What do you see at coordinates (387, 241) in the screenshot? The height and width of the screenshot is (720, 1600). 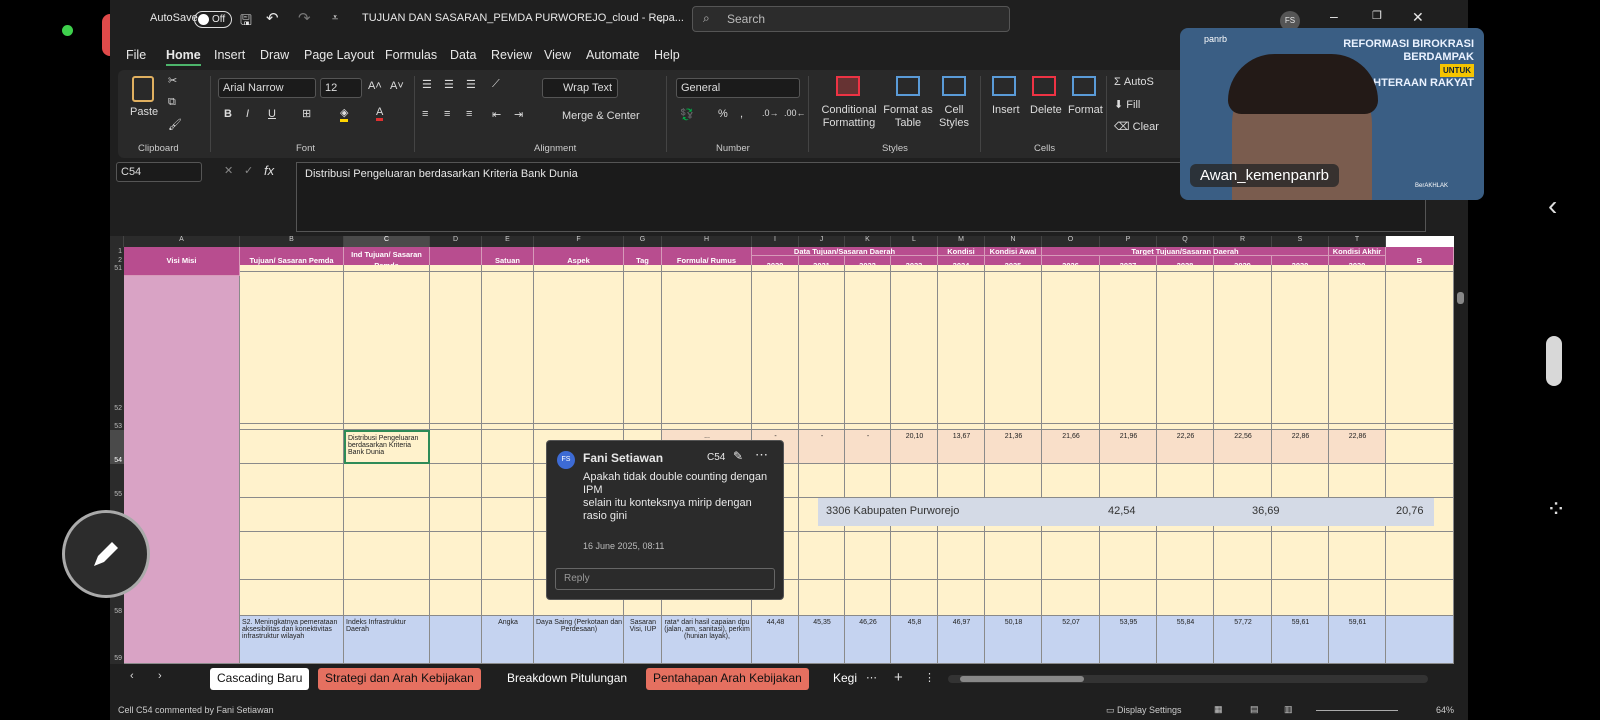 I see `column-header: C` at bounding box center [387, 241].